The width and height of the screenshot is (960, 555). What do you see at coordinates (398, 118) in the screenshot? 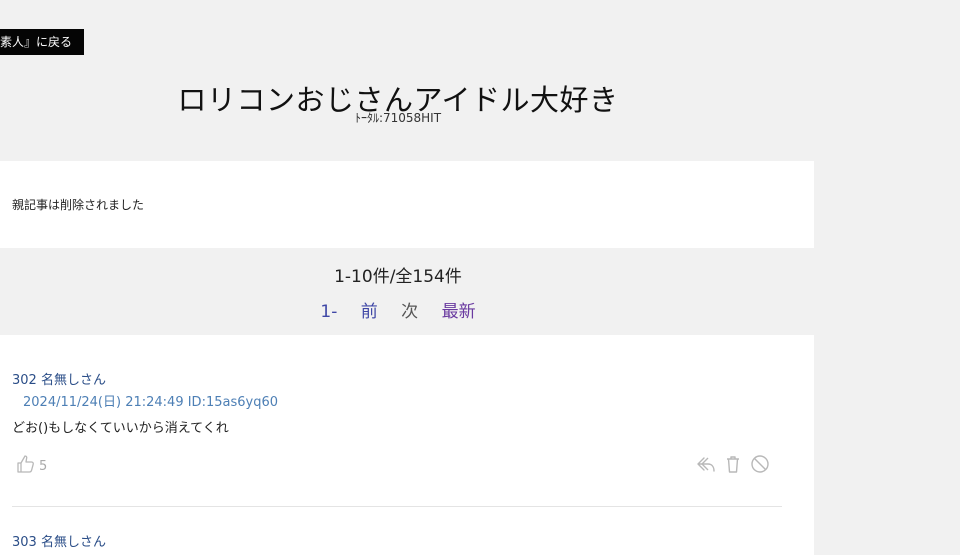
I see `total-hit-count: ﾄｰﾀﾙ:71058HIT` at bounding box center [398, 118].